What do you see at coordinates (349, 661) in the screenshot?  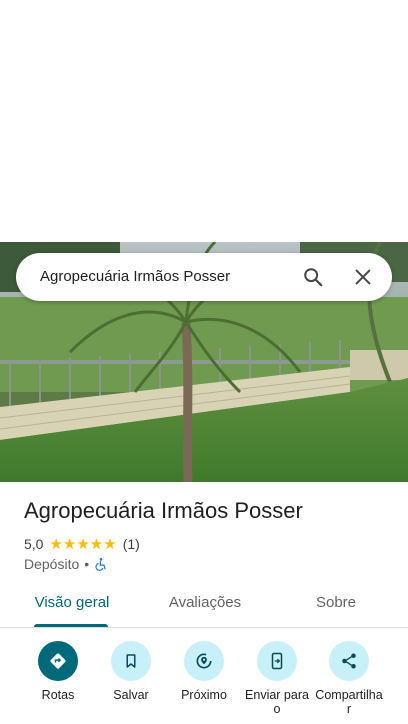 I see `share-icon` at bounding box center [349, 661].